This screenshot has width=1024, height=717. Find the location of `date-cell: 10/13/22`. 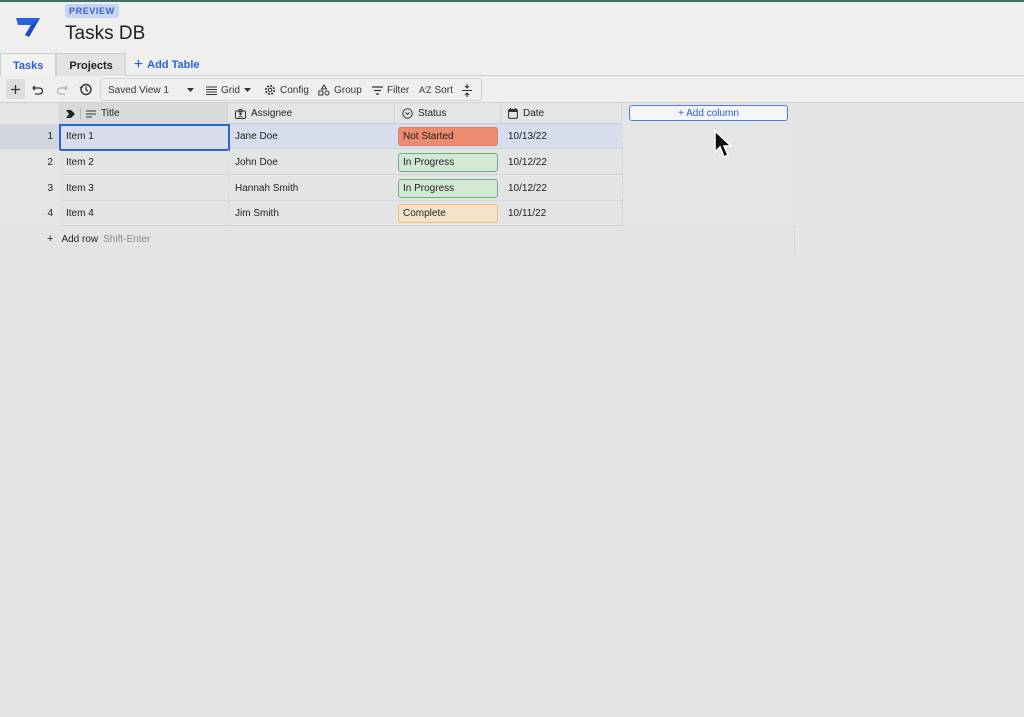

date-cell: 10/13/22 is located at coordinates (561, 136).